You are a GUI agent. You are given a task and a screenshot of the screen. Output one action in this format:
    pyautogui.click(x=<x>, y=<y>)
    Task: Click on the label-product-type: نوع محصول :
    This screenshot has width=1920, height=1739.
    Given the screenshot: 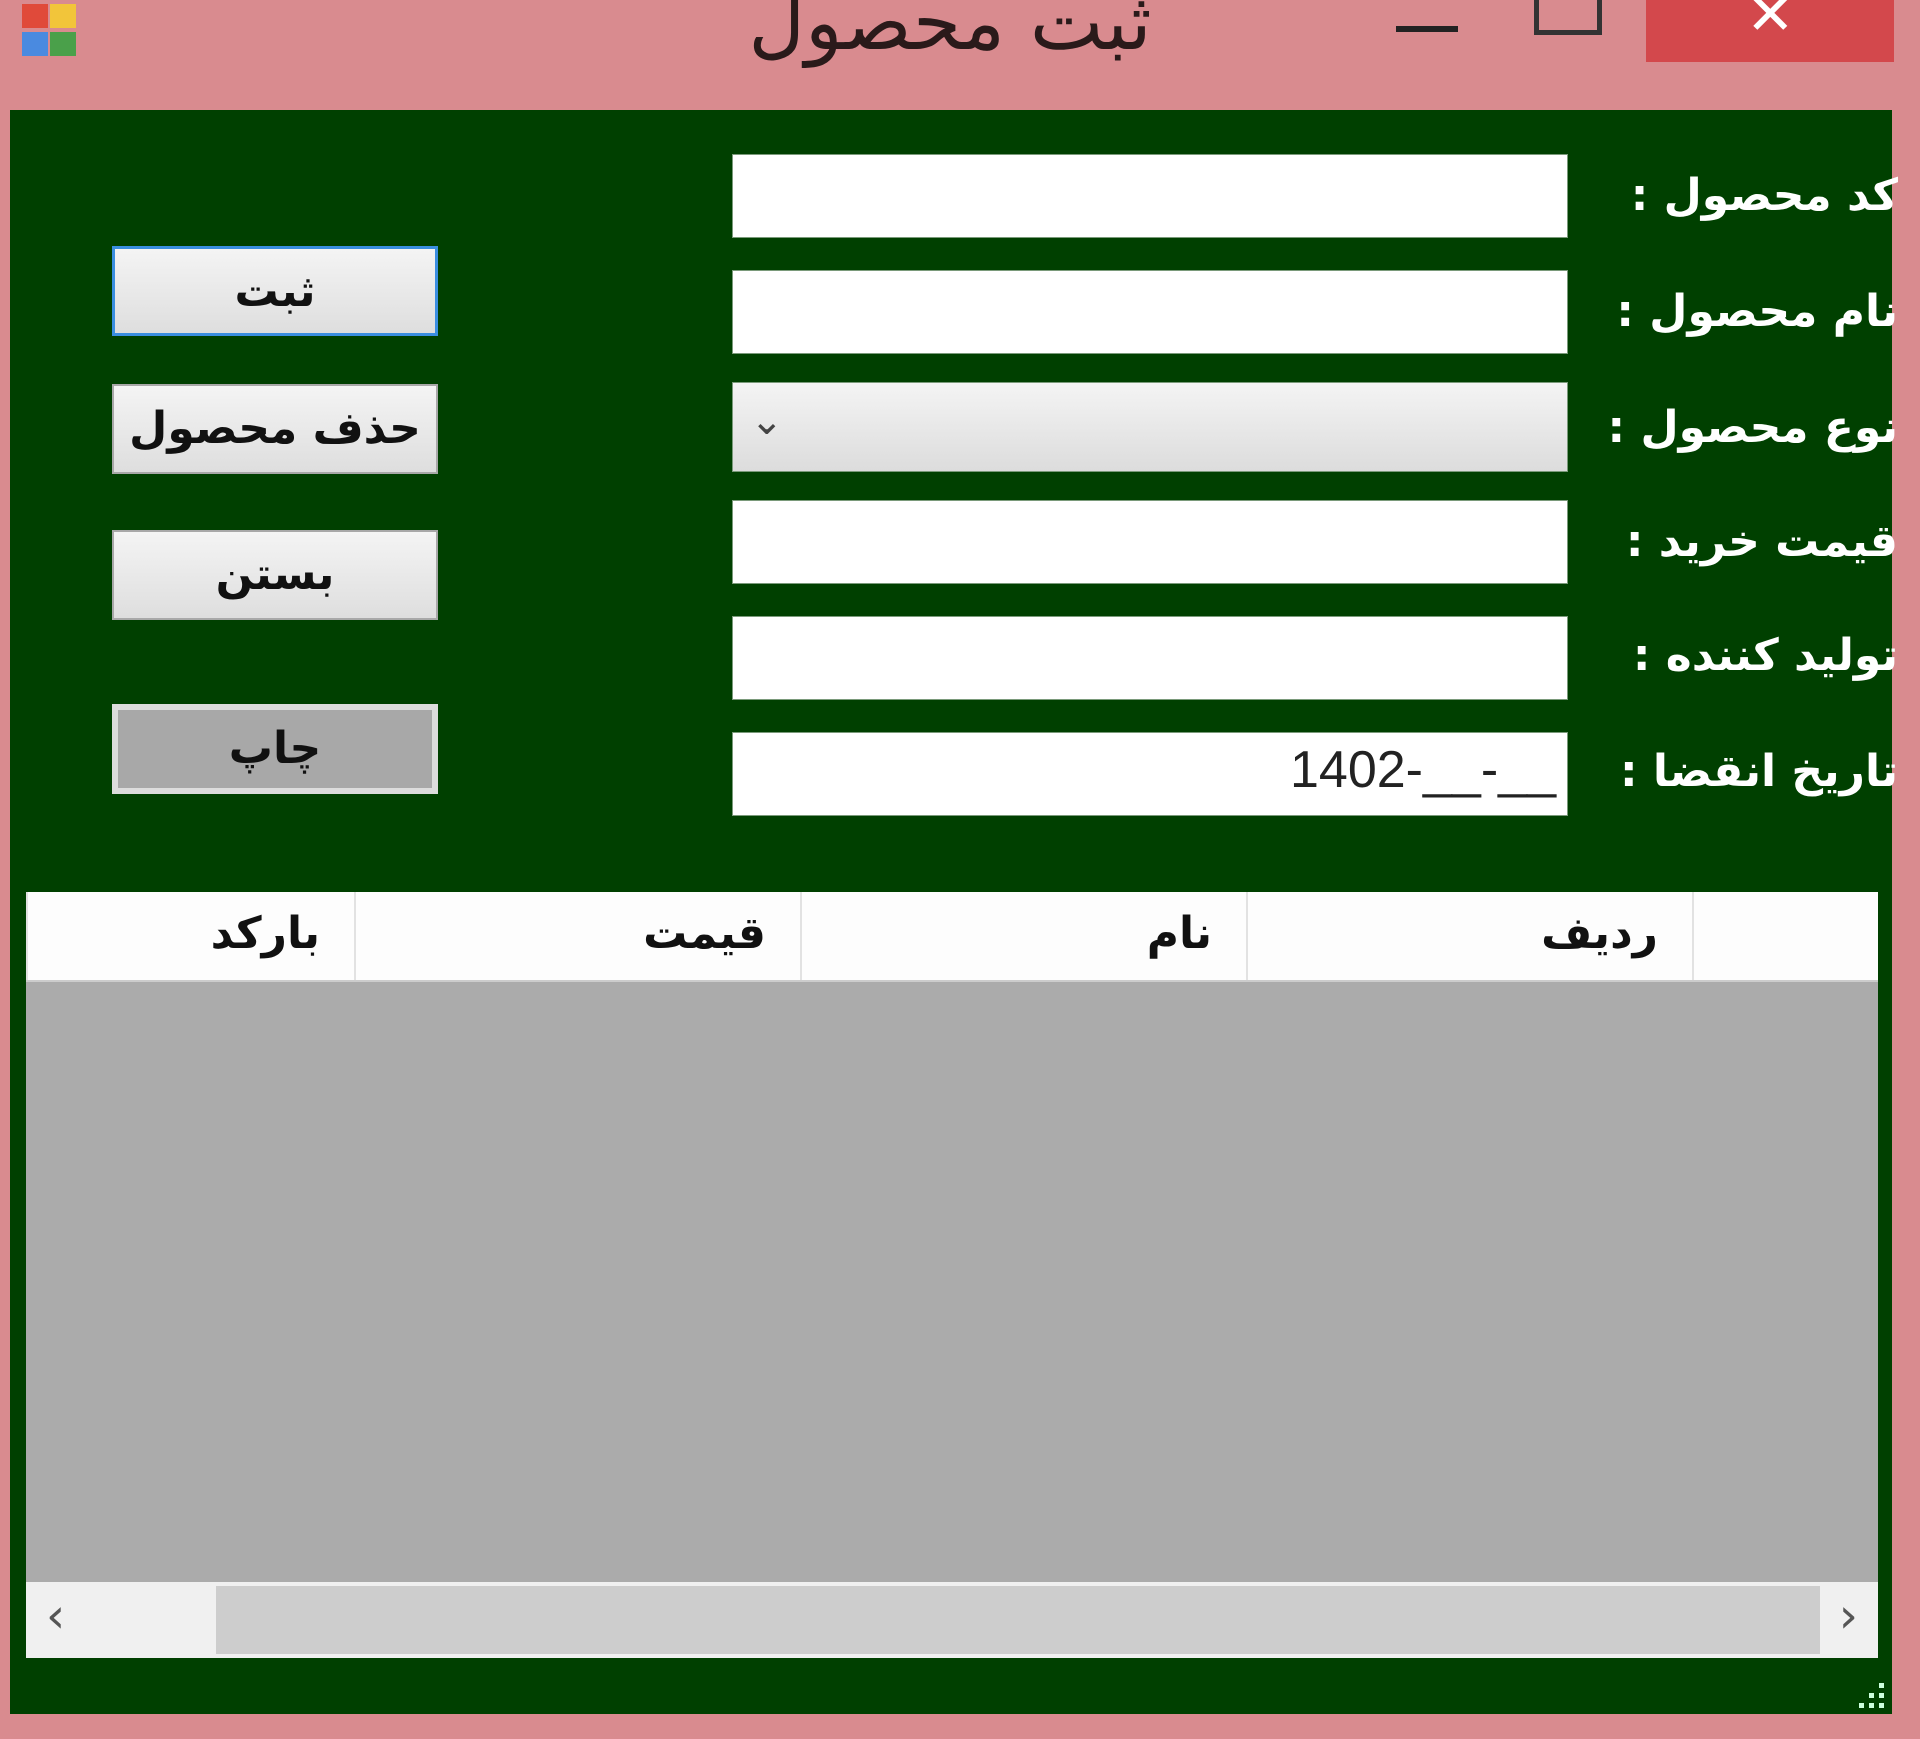 What is the action you would take?
    pyautogui.click(x=1752, y=427)
    